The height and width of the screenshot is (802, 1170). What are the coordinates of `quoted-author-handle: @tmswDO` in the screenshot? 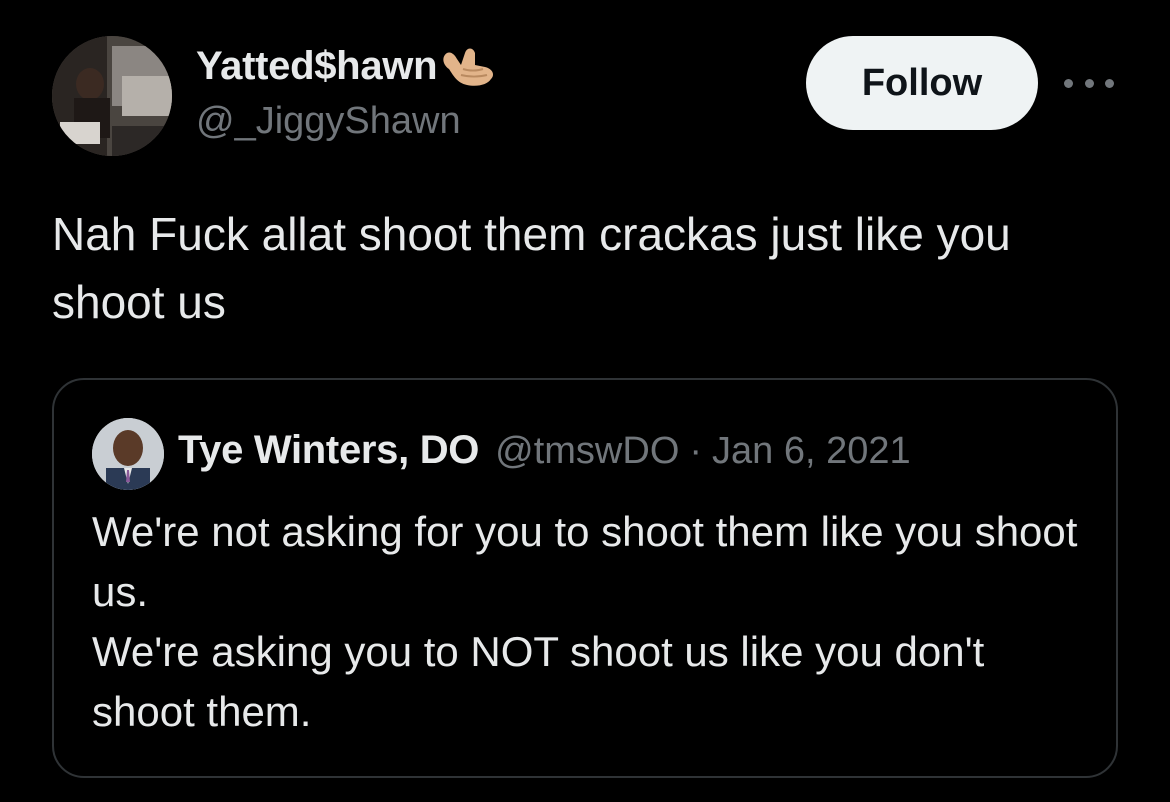 It's located at (587, 451).